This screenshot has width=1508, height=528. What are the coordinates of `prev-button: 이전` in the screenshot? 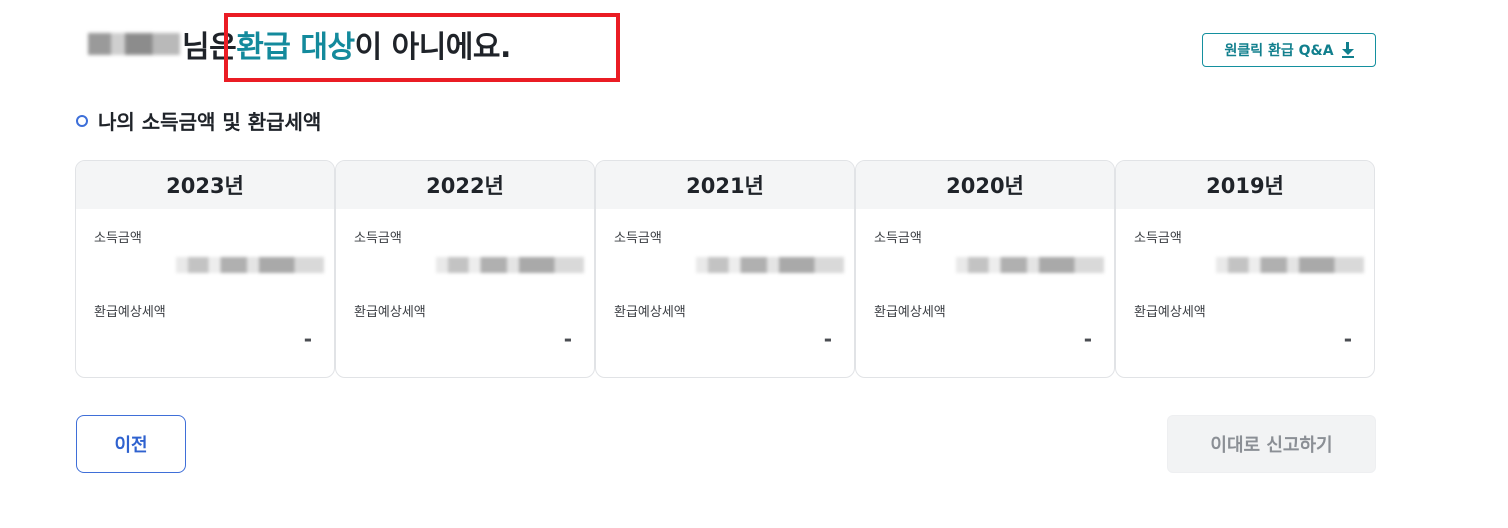 It's located at (131, 444).